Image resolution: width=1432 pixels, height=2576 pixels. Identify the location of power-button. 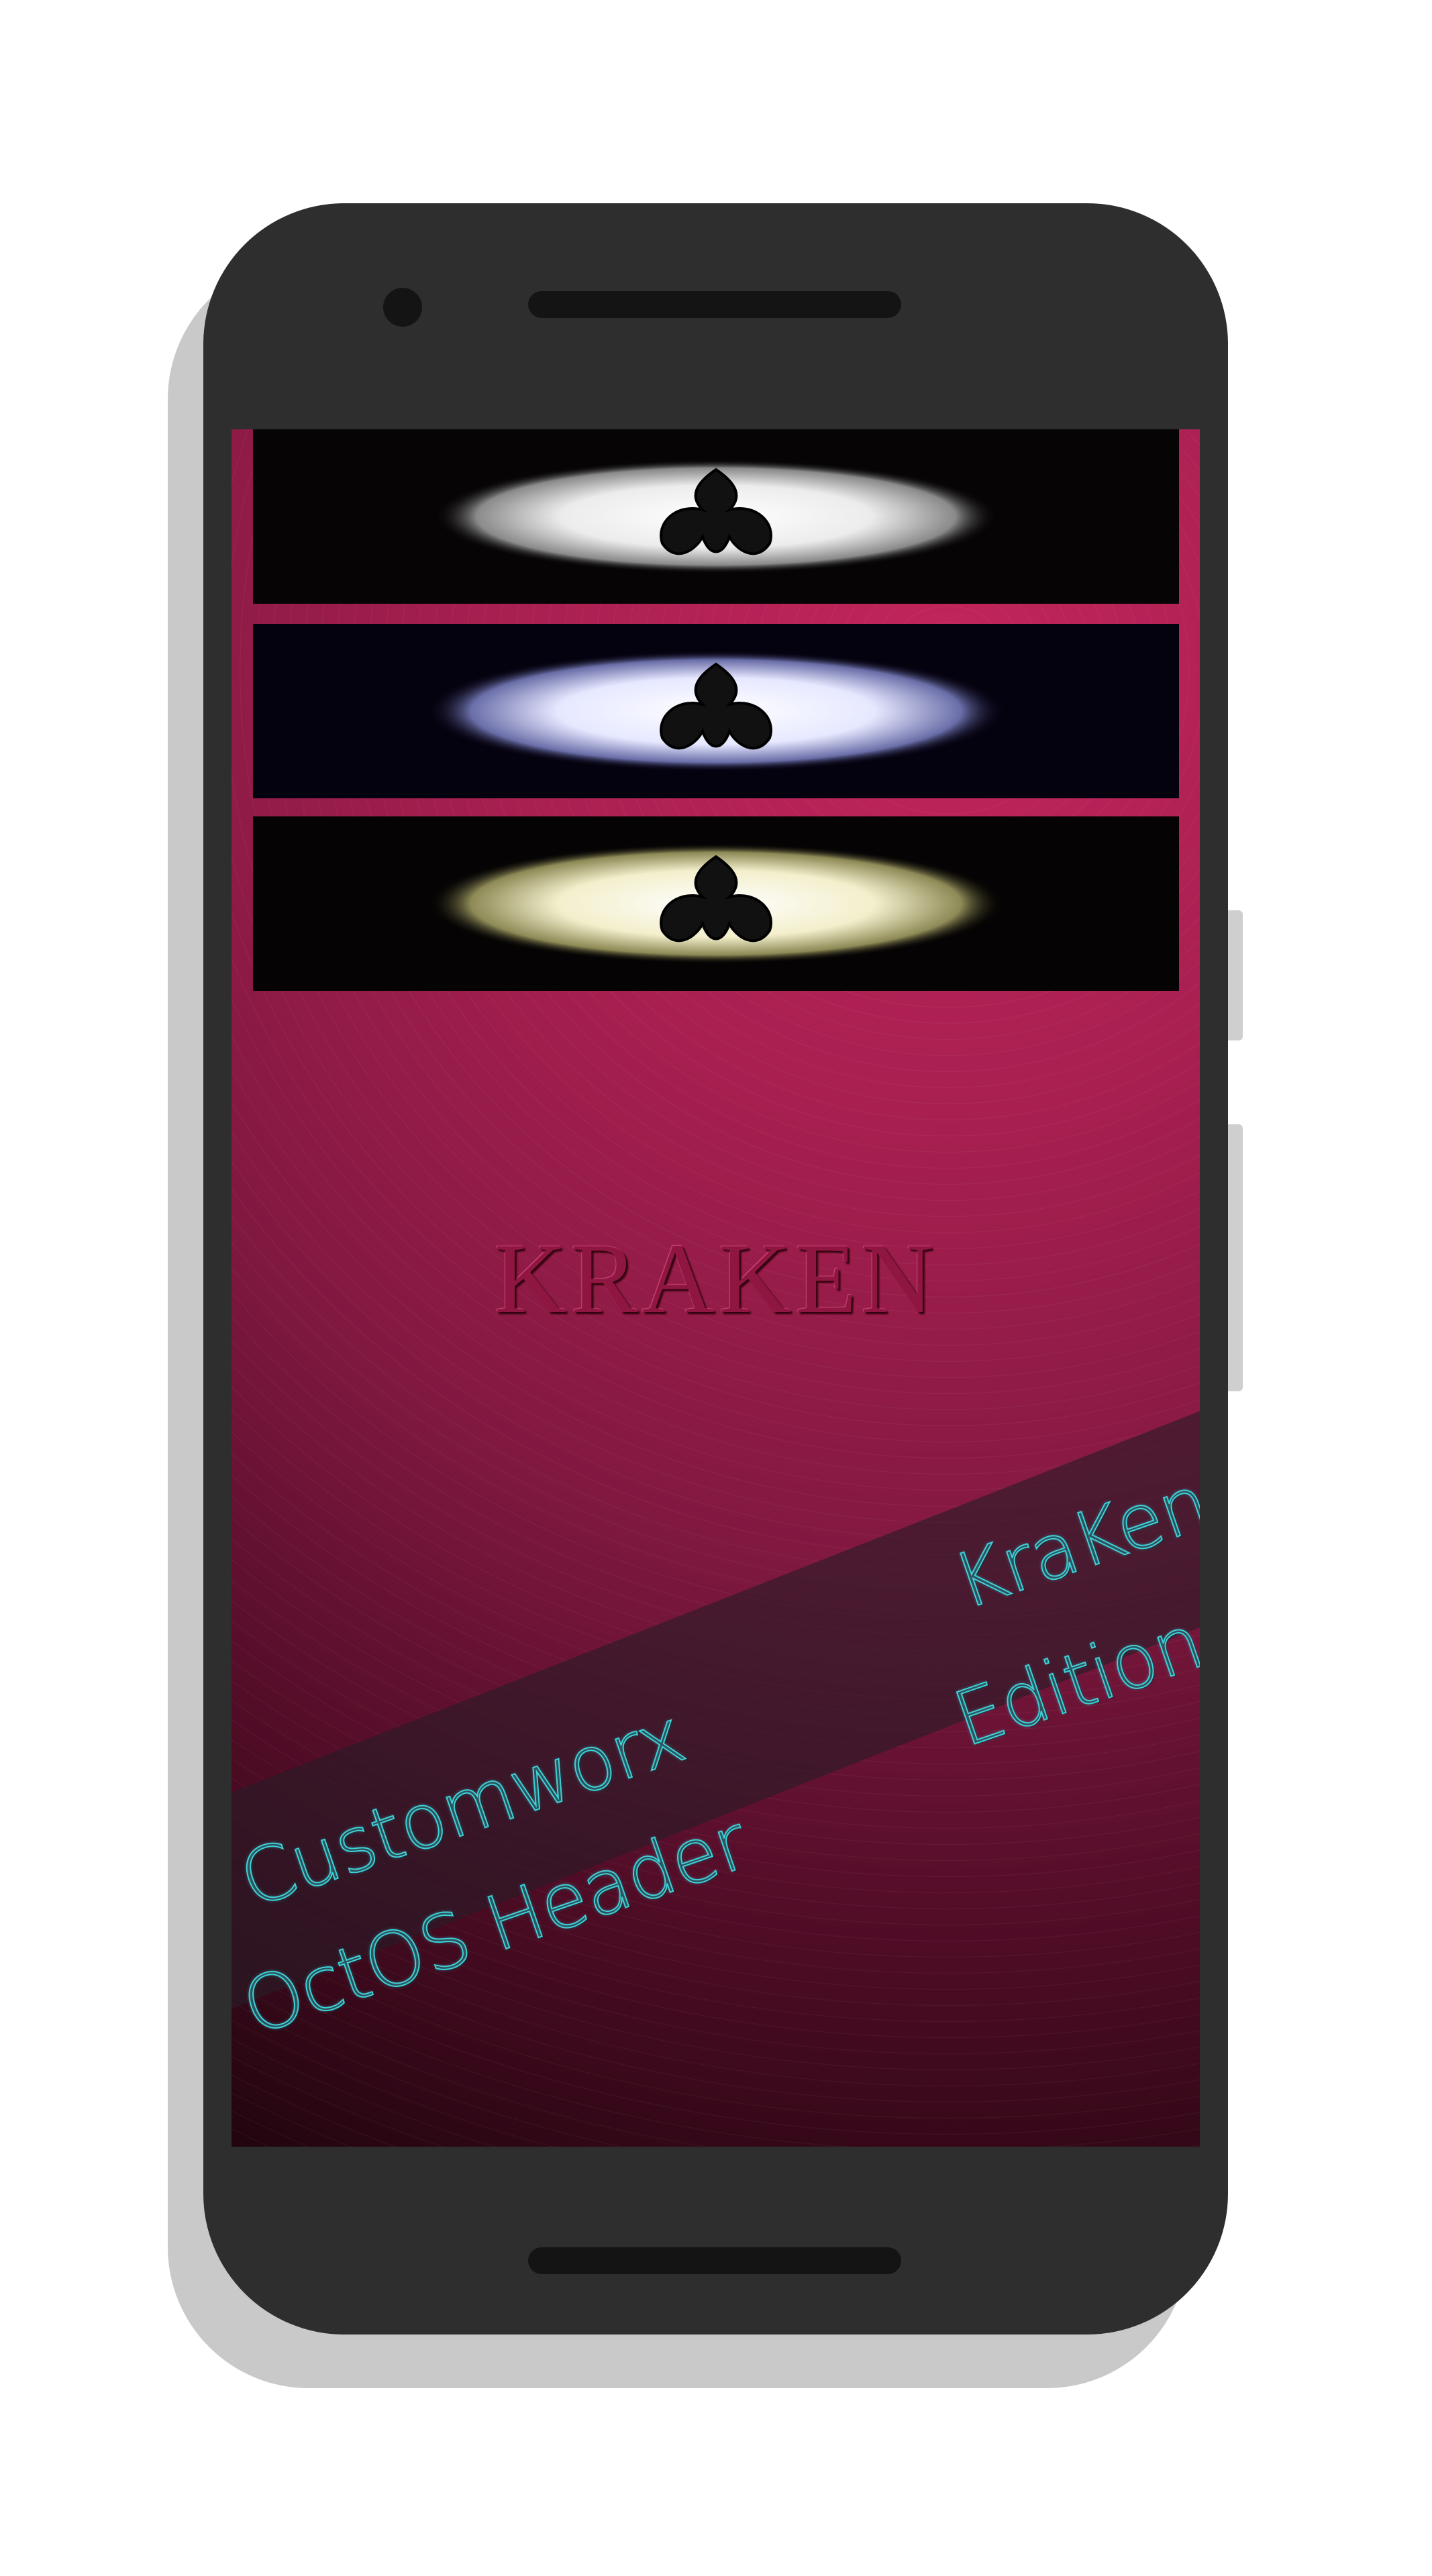
(1235, 975).